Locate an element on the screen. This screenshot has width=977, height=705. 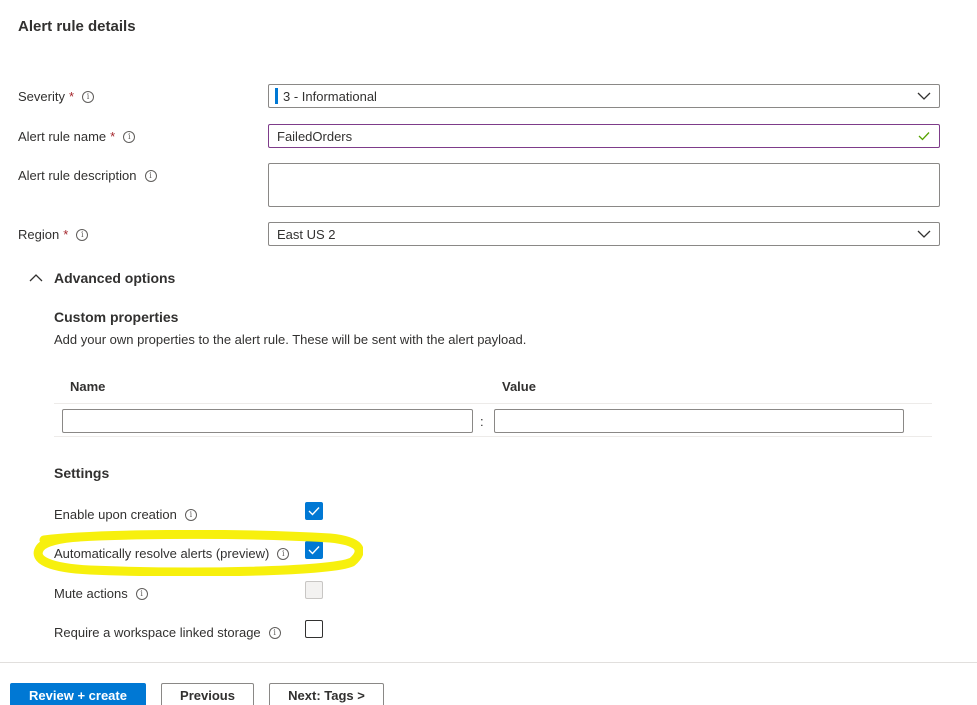
auto-resolve-label: Automatically resolve alerts (preview) i is located at coordinates (172, 553).